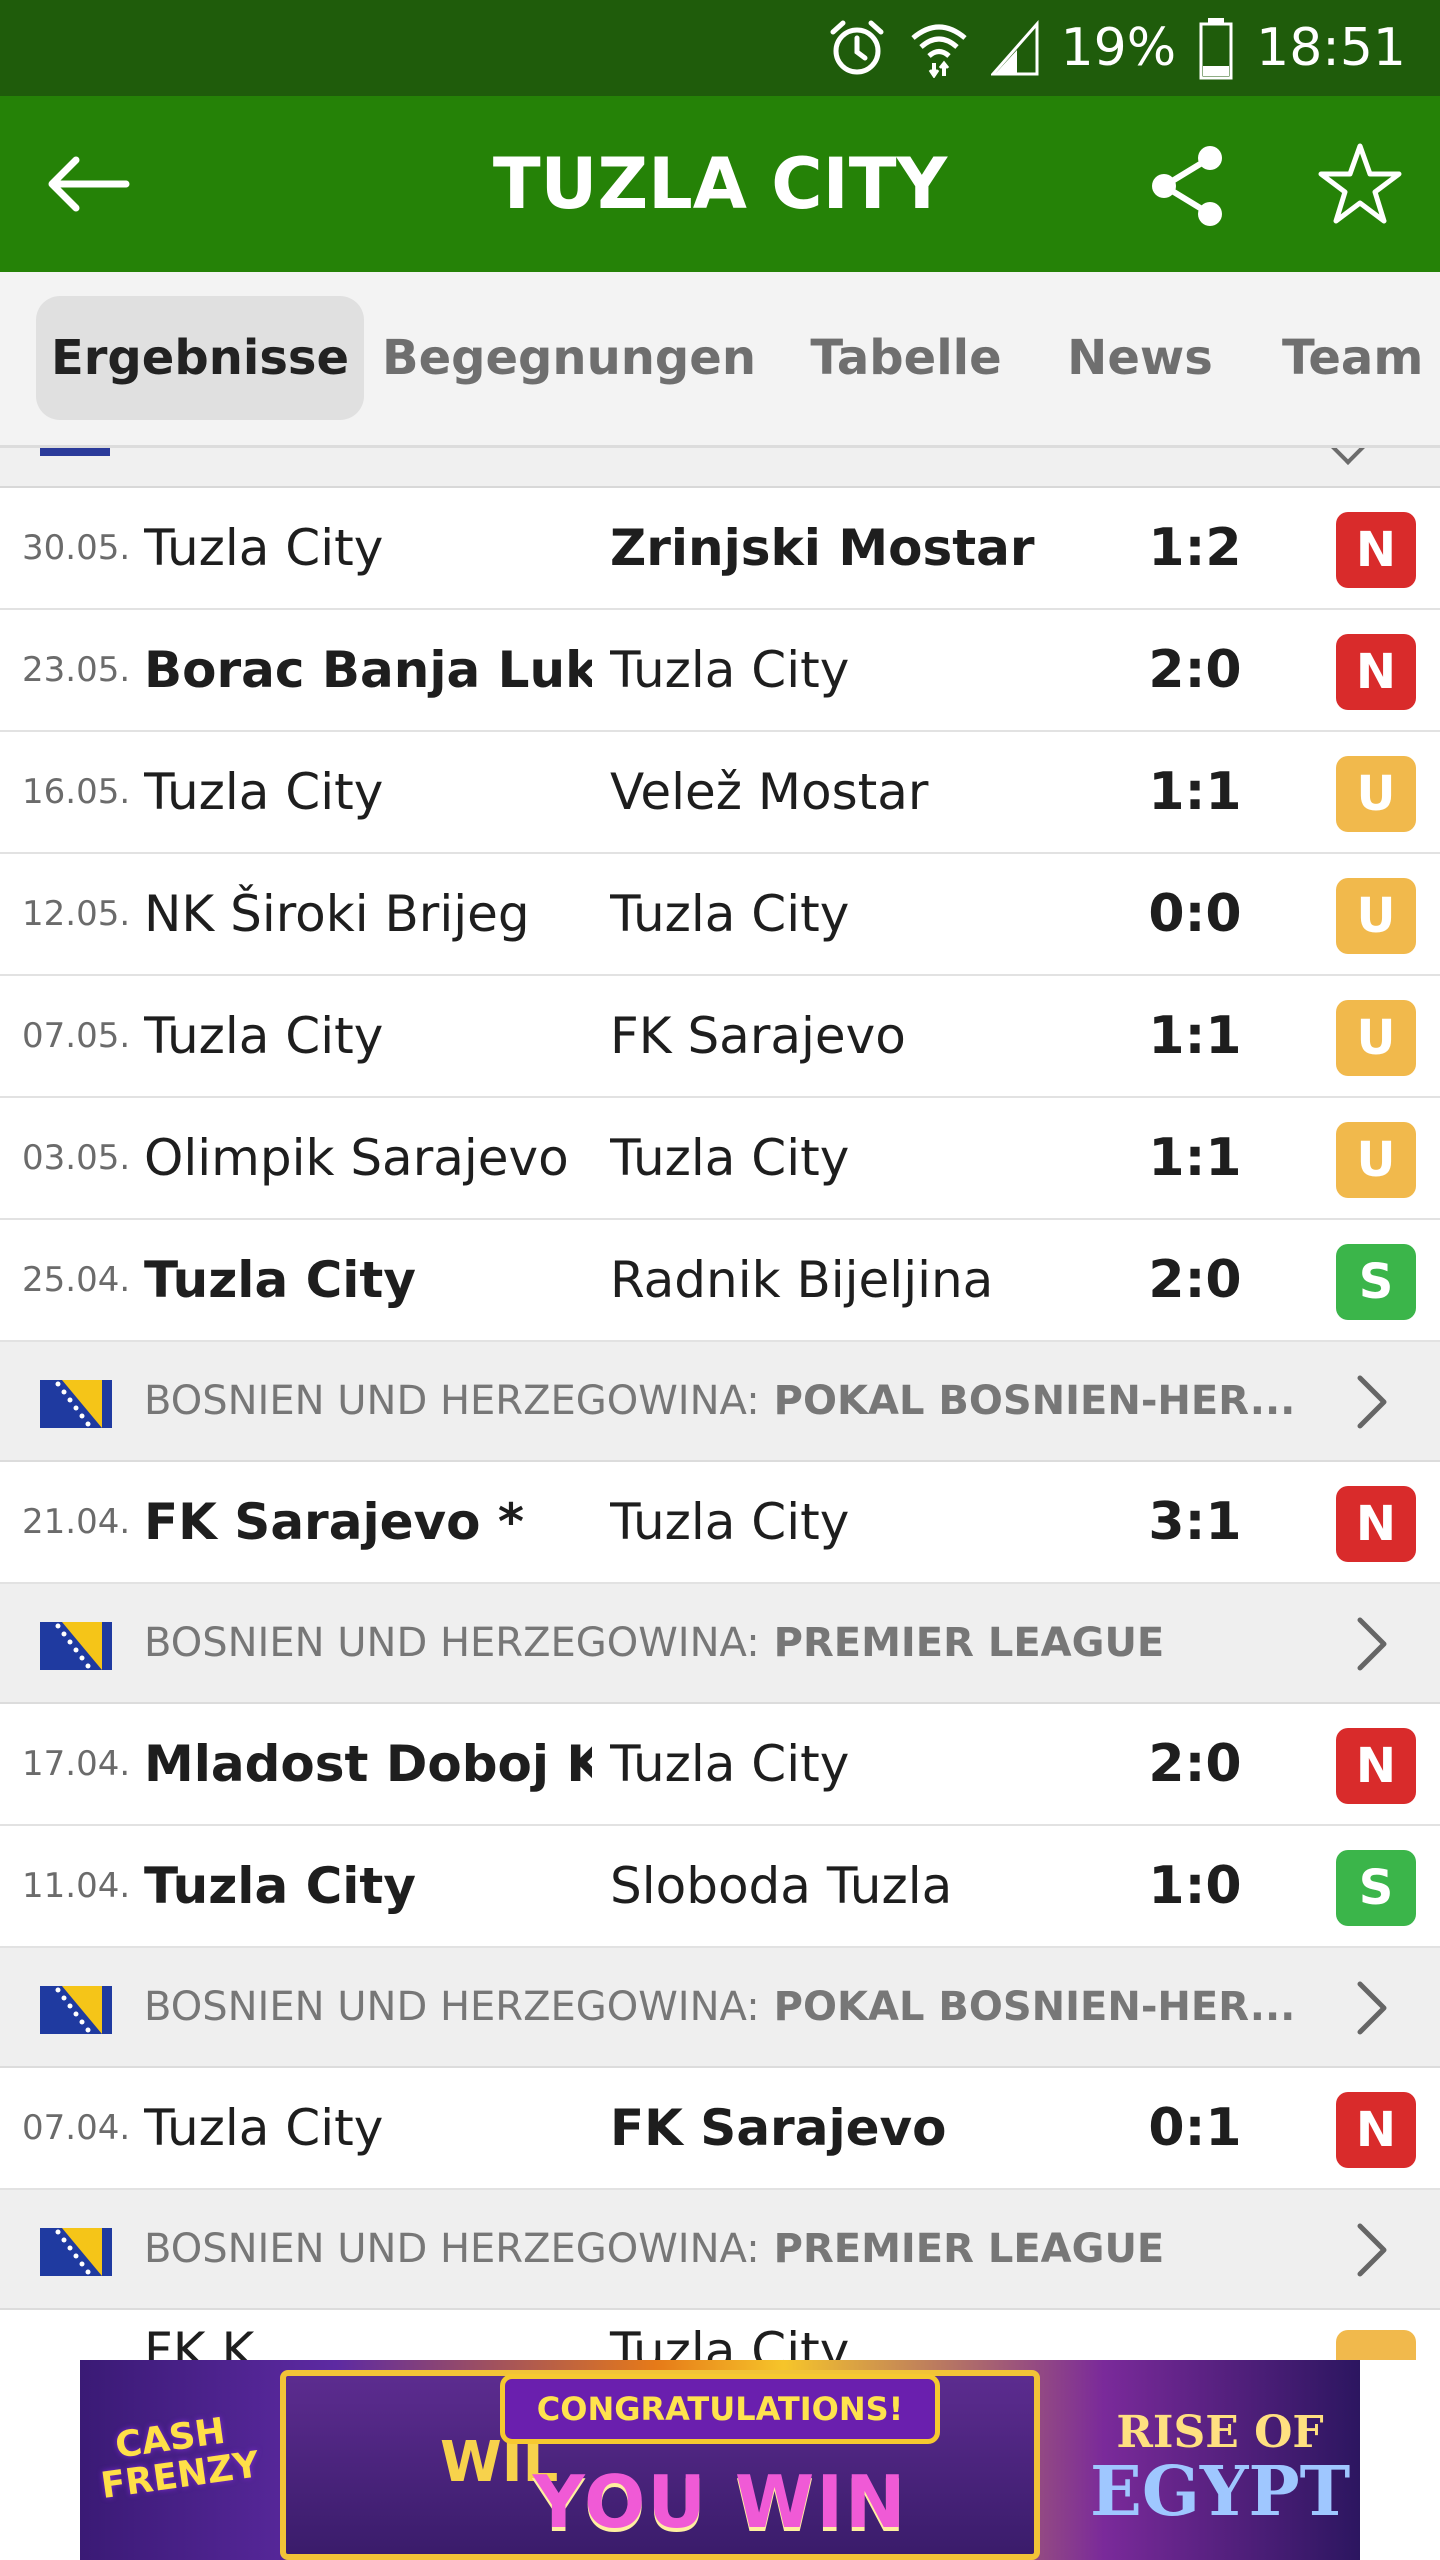  Describe the element at coordinates (720, 2502) in the screenshot. I see `ad-subline: YOU WIN` at that location.